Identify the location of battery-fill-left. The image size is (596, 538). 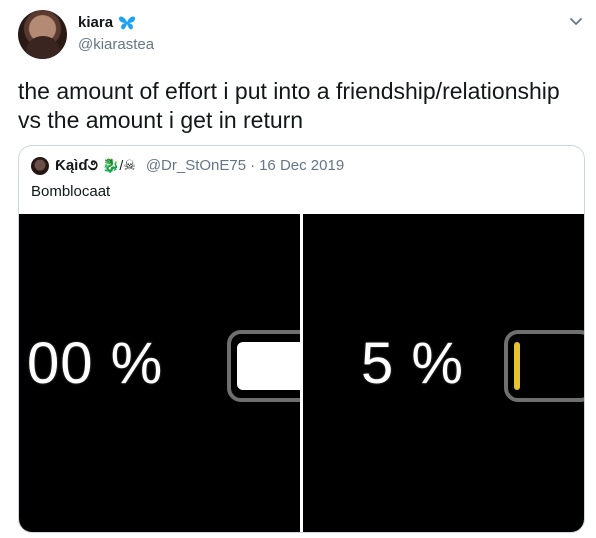
(268, 366).